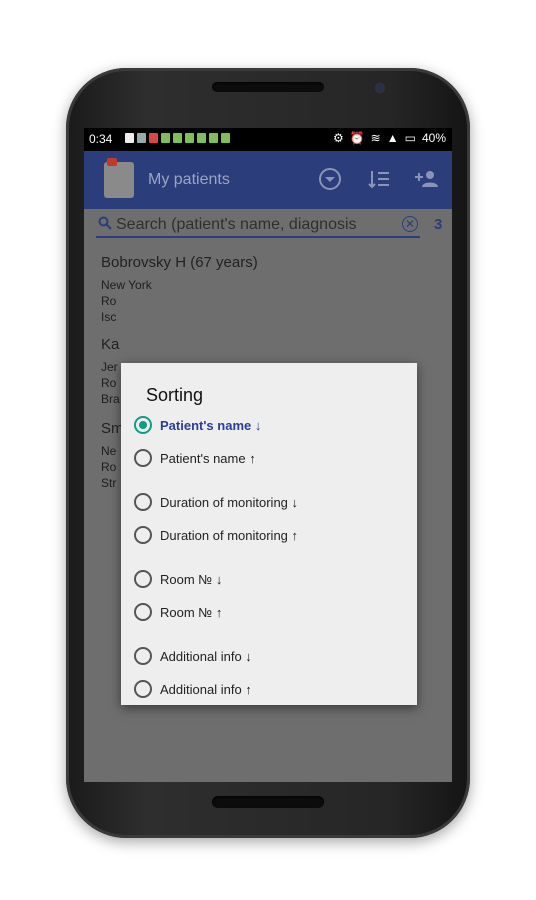  I want to click on list-item: Bobrovsky H (67 years) New York Ro Isc, so click(179, 289).